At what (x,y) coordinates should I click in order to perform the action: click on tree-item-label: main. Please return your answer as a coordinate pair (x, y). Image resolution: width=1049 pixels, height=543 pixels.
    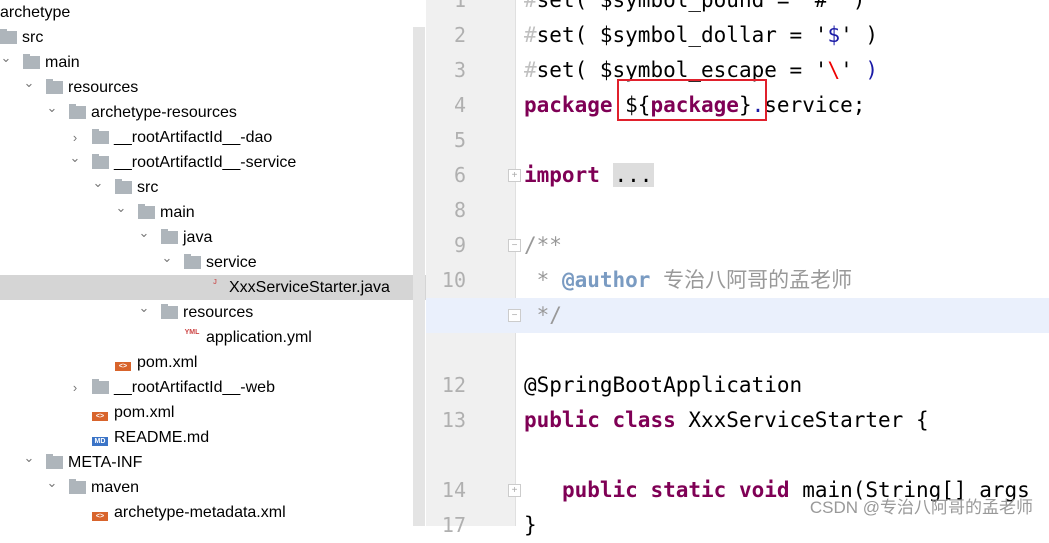
    Looking at the image, I should click on (62, 62).